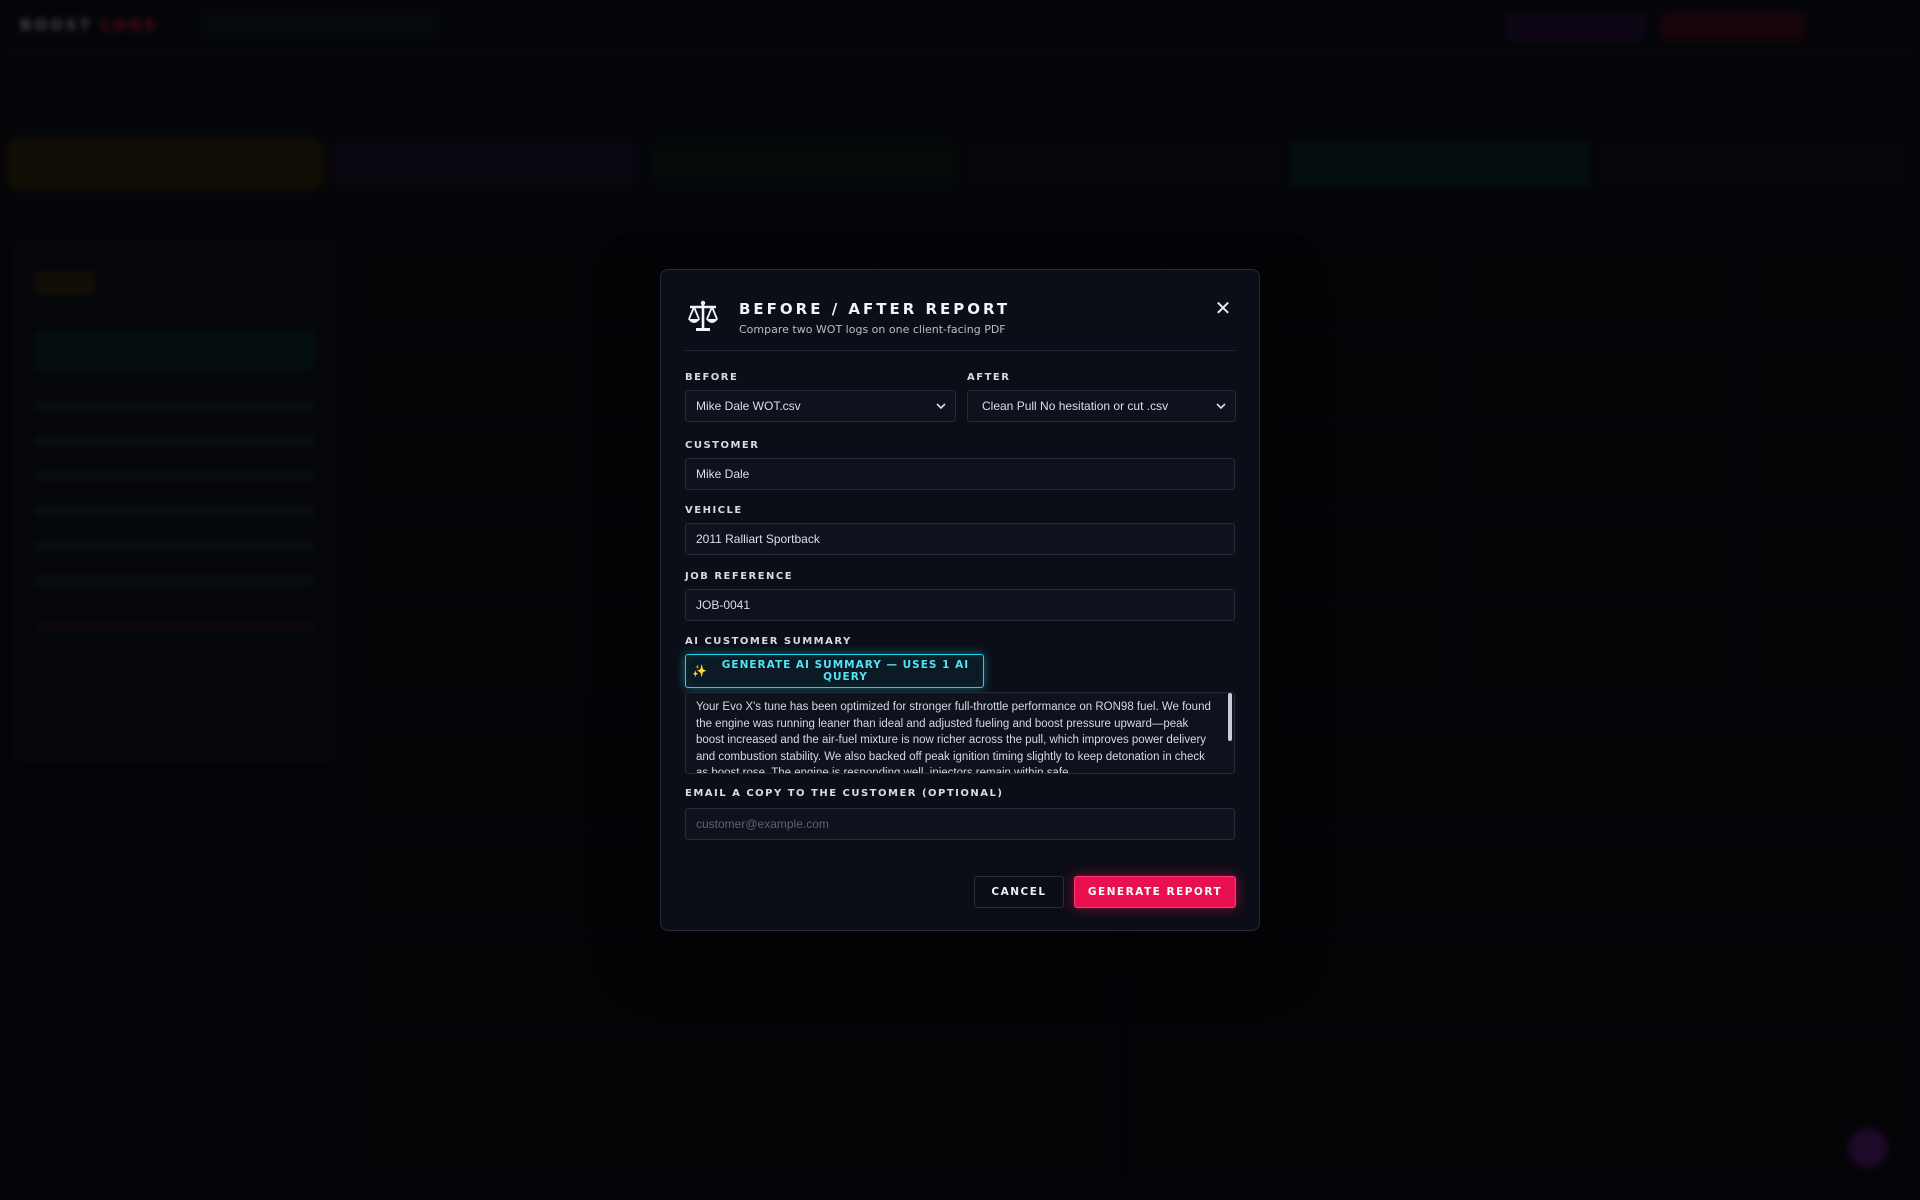  What do you see at coordinates (820, 406) in the screenshot?
I see `before-select: Mike Dale WOT.csv` at bounding box center [820, 406].